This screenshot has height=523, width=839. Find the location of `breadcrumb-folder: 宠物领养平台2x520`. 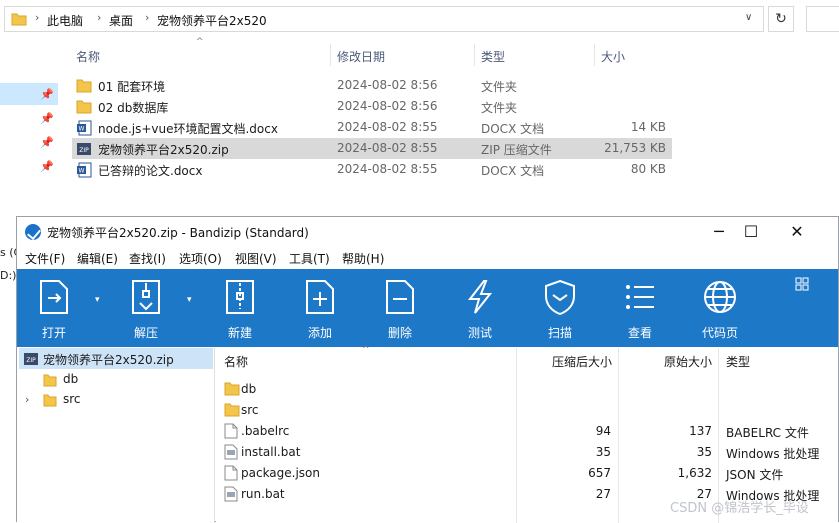

breadcrumb-folder: 宠物领养平台2x520 is located at coordinates (212, 20).